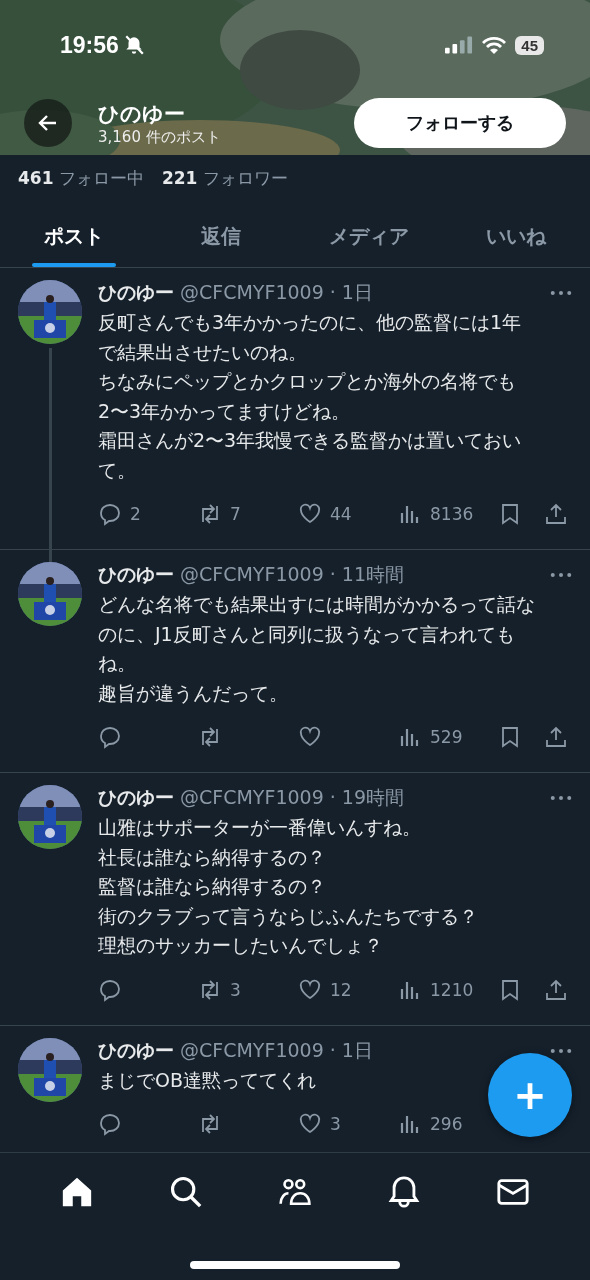 Image resolution: width=590 pixels, height=1280 pixels. I want to click on post-text: 街のクラブって言うならじふんたちでする？, so click(288, 915).